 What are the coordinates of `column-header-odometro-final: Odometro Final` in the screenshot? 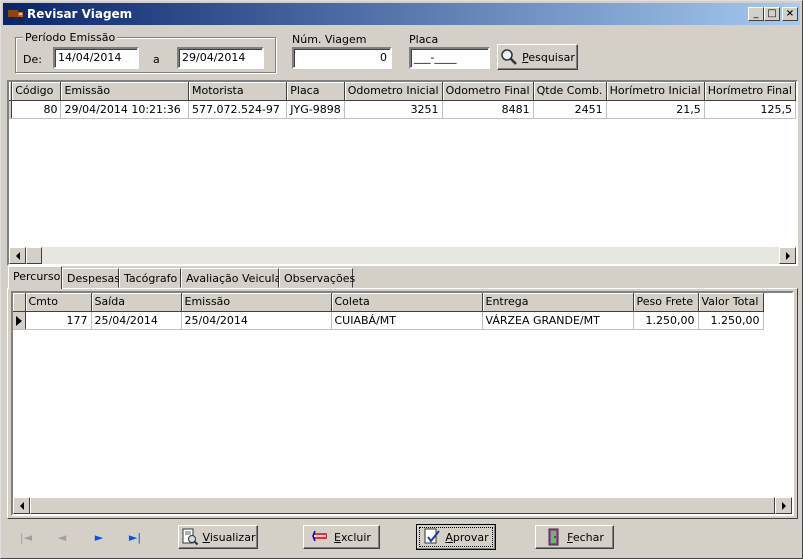 It's located at (488, 91).